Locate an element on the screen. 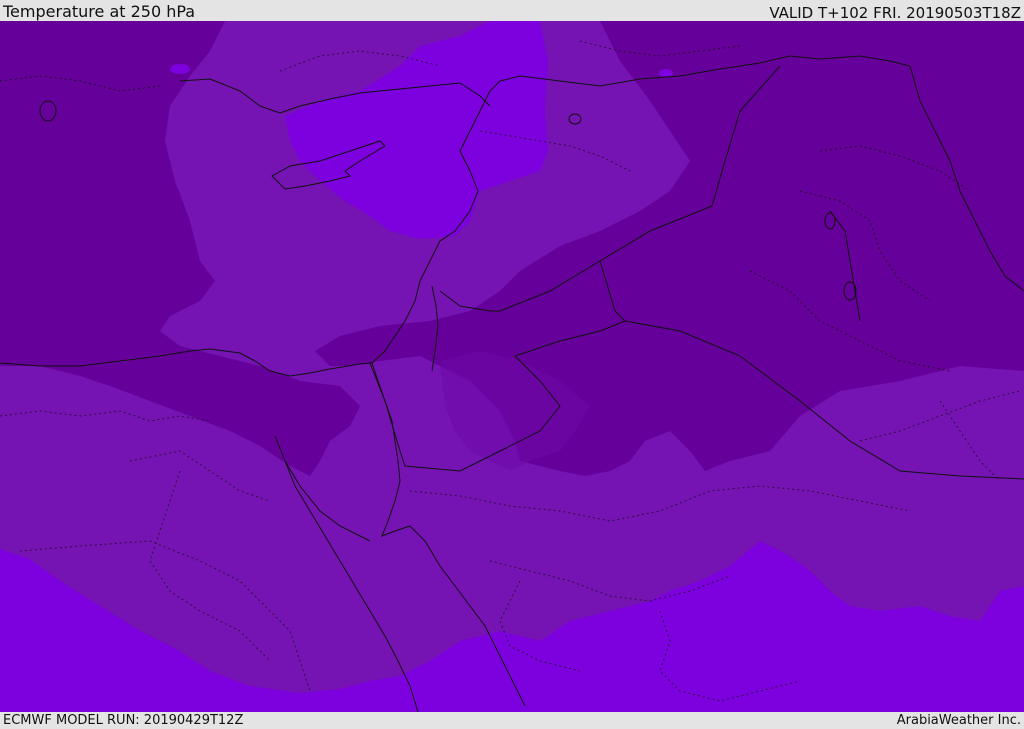 The image size is (1024, 729). valid-time: VALID T+102 FRI. 20190503T18Z is located at coordinates (895, 13).